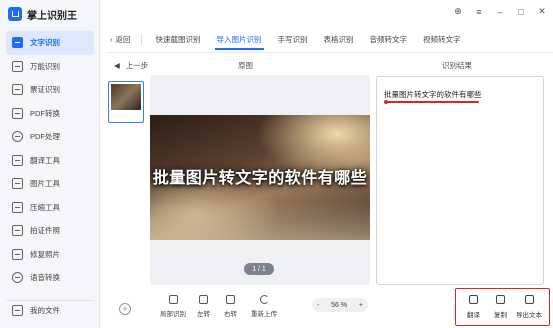 This screenshot has height=328, width=553. I want to click on export-text-button: 导出文本, so click(529, 307).